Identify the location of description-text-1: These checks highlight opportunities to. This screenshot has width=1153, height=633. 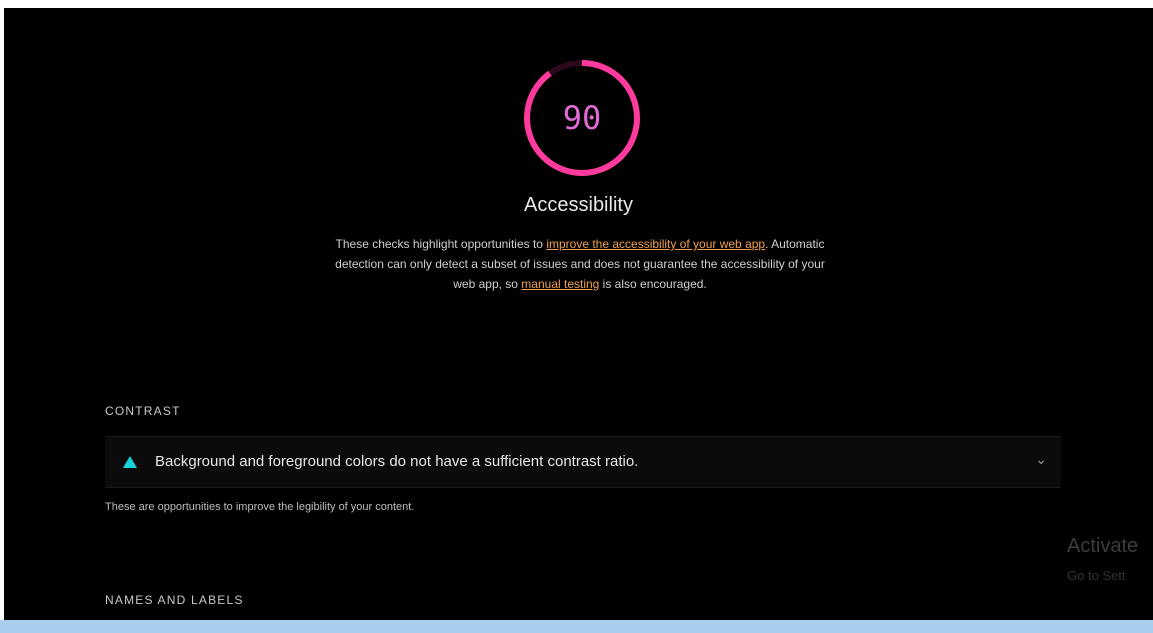
(441, 244).